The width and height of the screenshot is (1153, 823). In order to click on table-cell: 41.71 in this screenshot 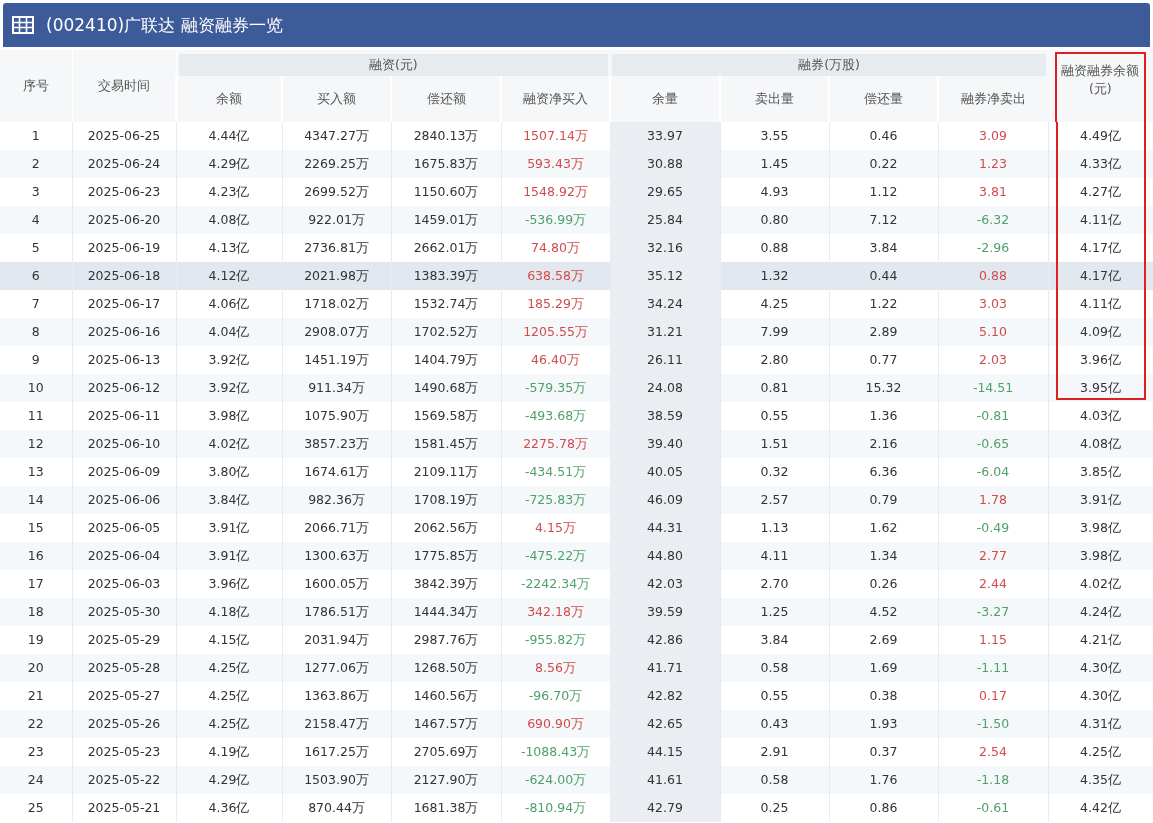, I will do `click(665, 668)`.